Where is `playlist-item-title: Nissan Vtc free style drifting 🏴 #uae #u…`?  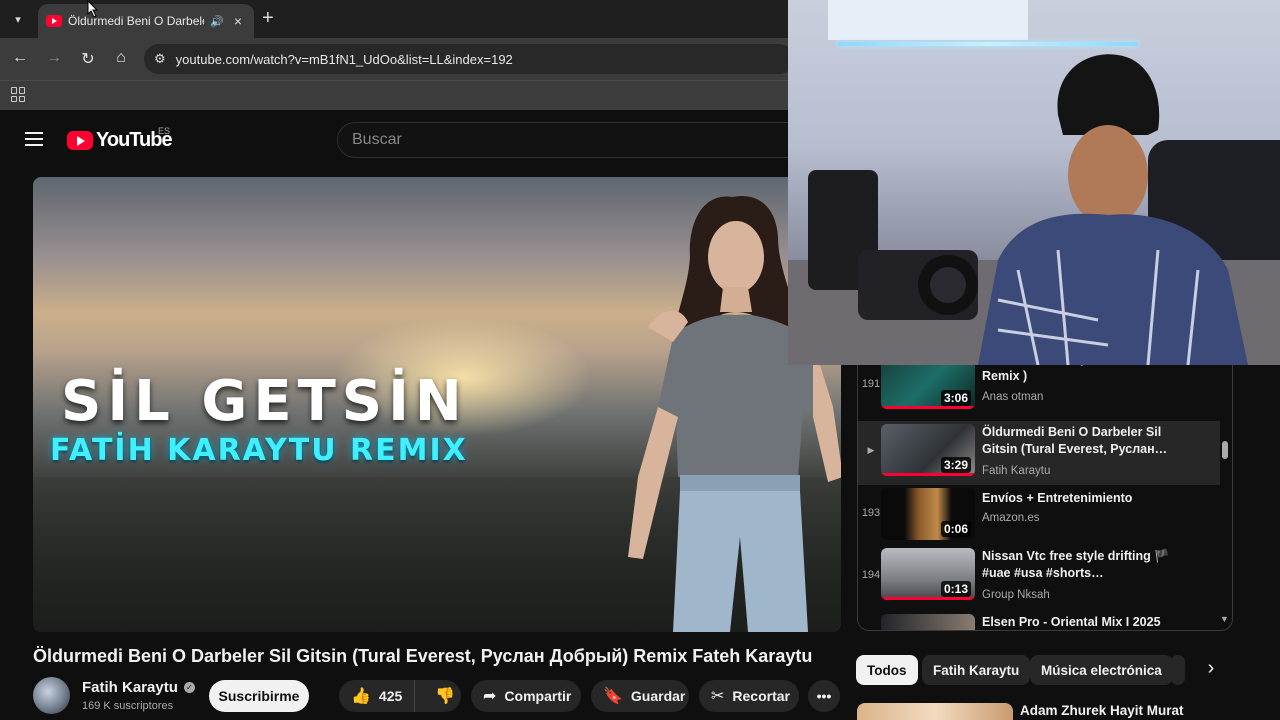 playlist-item-title: Nissan Vtc free style drifting 🏴 #uae #u… is located at coordinates (1077, 565).